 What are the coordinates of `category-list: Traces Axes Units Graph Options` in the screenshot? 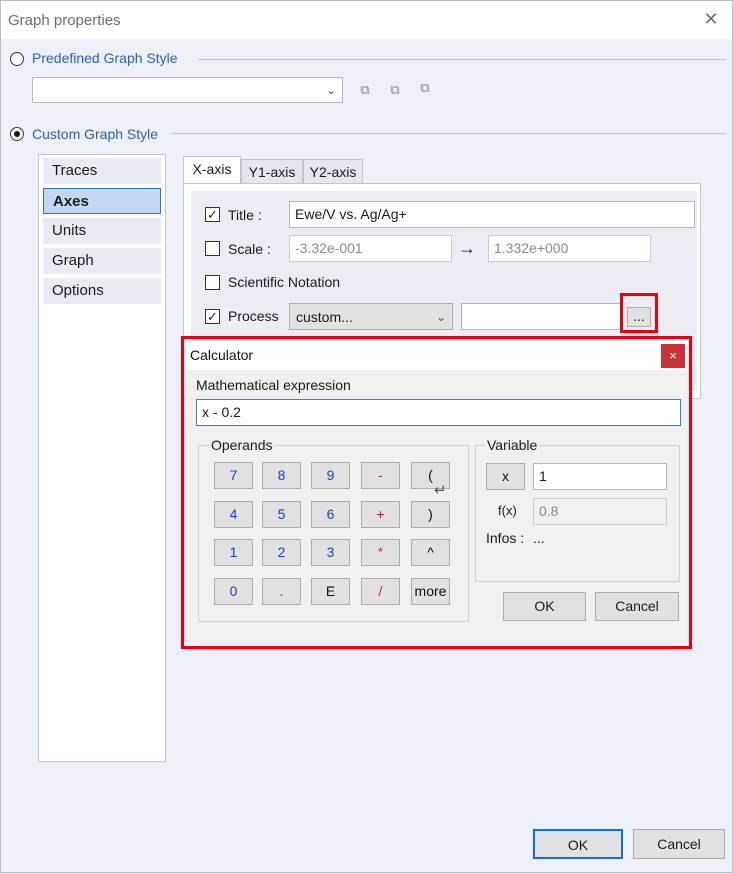 It's located at (102, 458).